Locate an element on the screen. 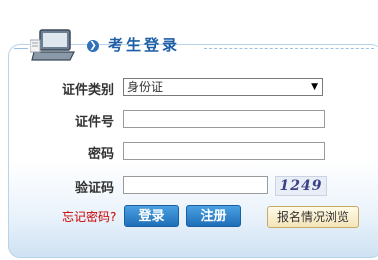 The width and height of the screenshot is (378, 260). id-type-select: 身份证 ▼ is located at coordinates (223, 87).